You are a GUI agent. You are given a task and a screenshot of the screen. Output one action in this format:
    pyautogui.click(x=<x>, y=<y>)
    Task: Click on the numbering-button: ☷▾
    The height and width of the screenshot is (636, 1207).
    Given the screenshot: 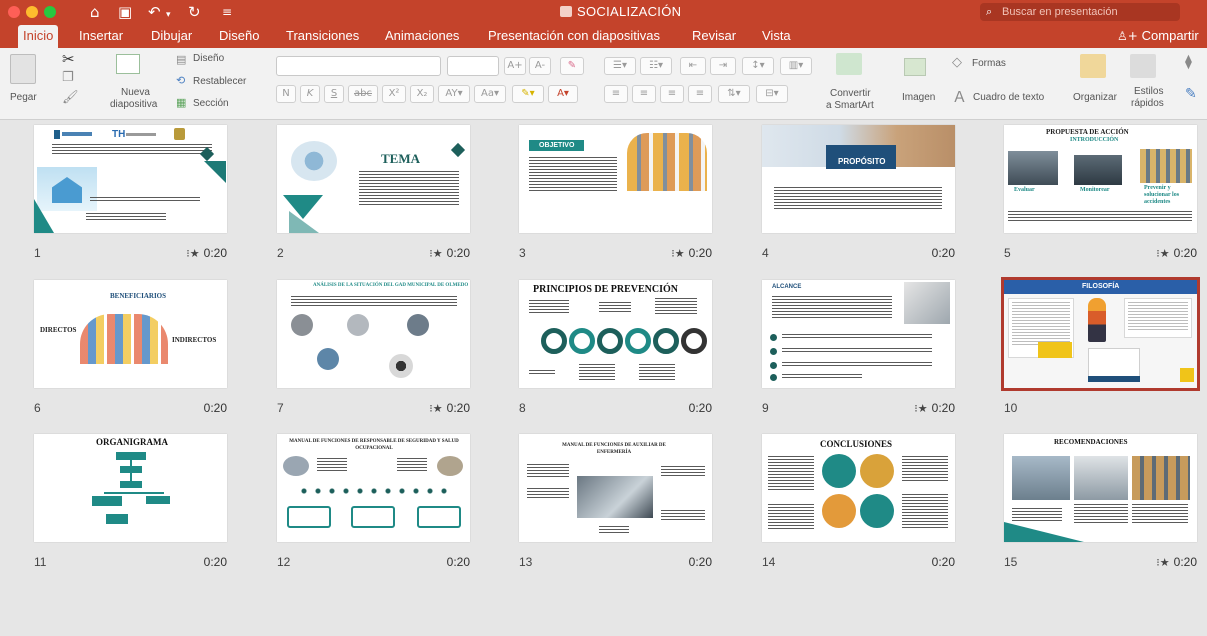 What is the action you would take?
    pyautogui.click(x=656, y=66)
    